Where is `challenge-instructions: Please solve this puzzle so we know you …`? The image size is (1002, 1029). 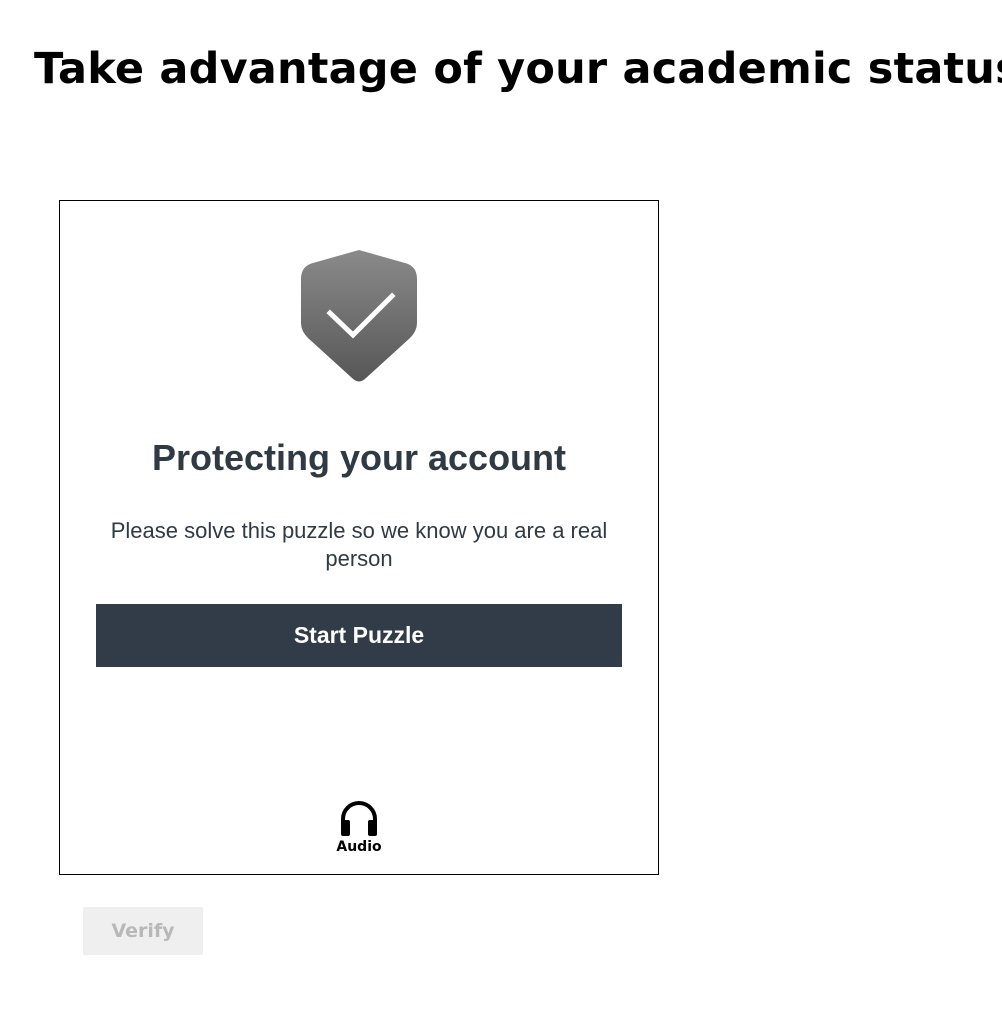 challenge-instructions: Please solve this puzzle so we know you … is located at coordinates (359, 544).